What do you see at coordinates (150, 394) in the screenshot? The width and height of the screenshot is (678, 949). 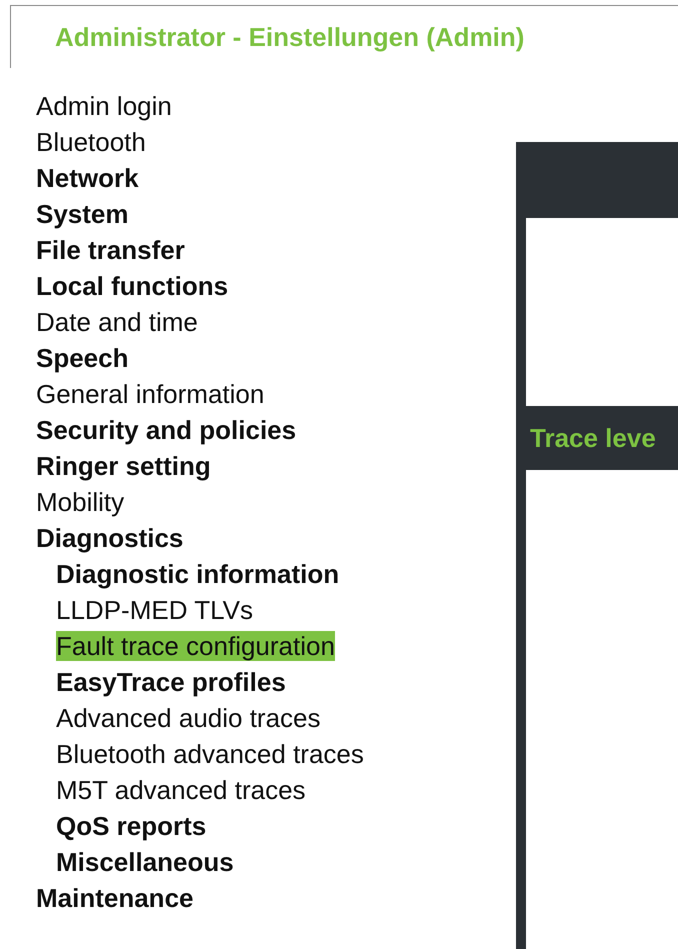 I see `menu-item: General information` at bounding box center [150, 394].